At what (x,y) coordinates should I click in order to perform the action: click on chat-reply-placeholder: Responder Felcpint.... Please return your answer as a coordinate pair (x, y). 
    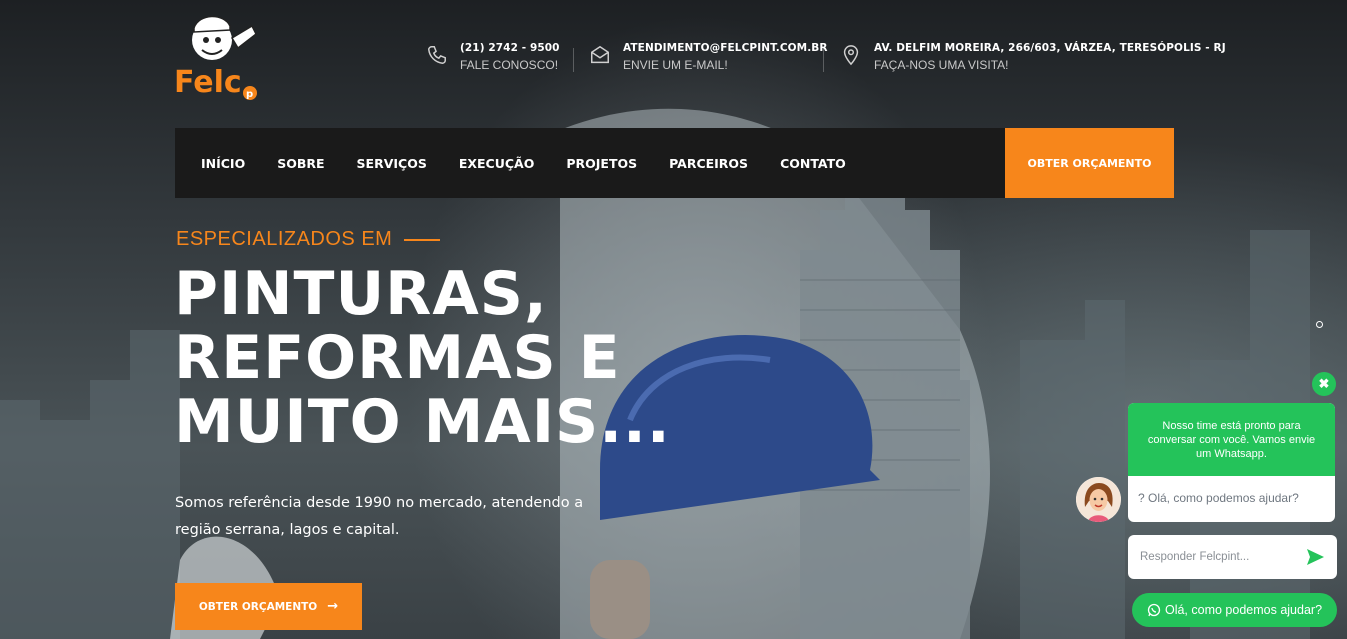
    Looking at the image, I should click on (1195, 557).